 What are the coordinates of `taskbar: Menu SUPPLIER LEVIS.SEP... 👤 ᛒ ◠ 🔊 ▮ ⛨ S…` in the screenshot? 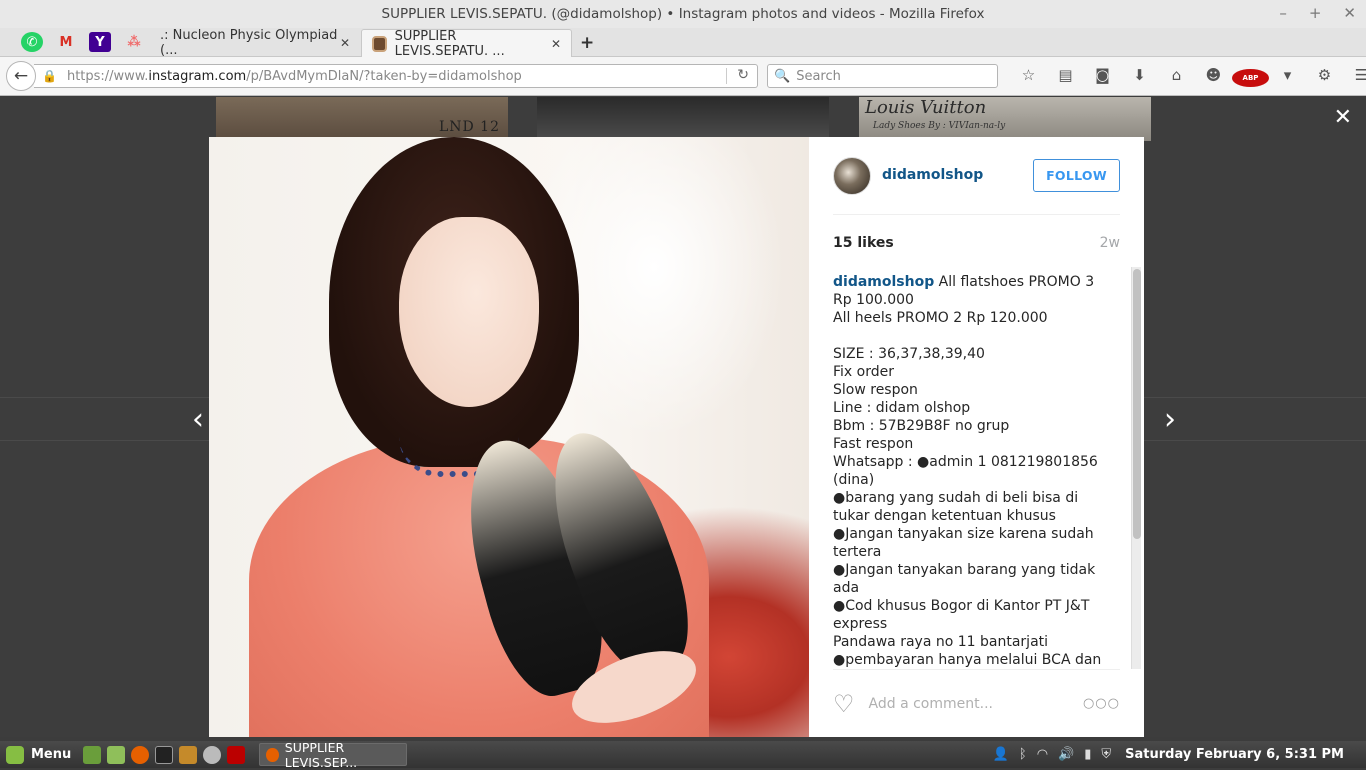 It's located at (683, 755).